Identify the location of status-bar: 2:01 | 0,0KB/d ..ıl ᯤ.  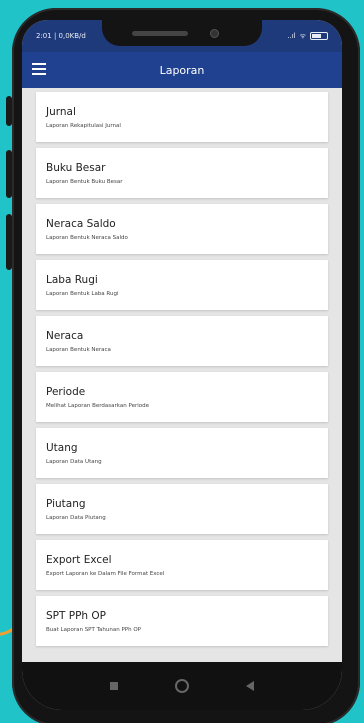
(182, 36).